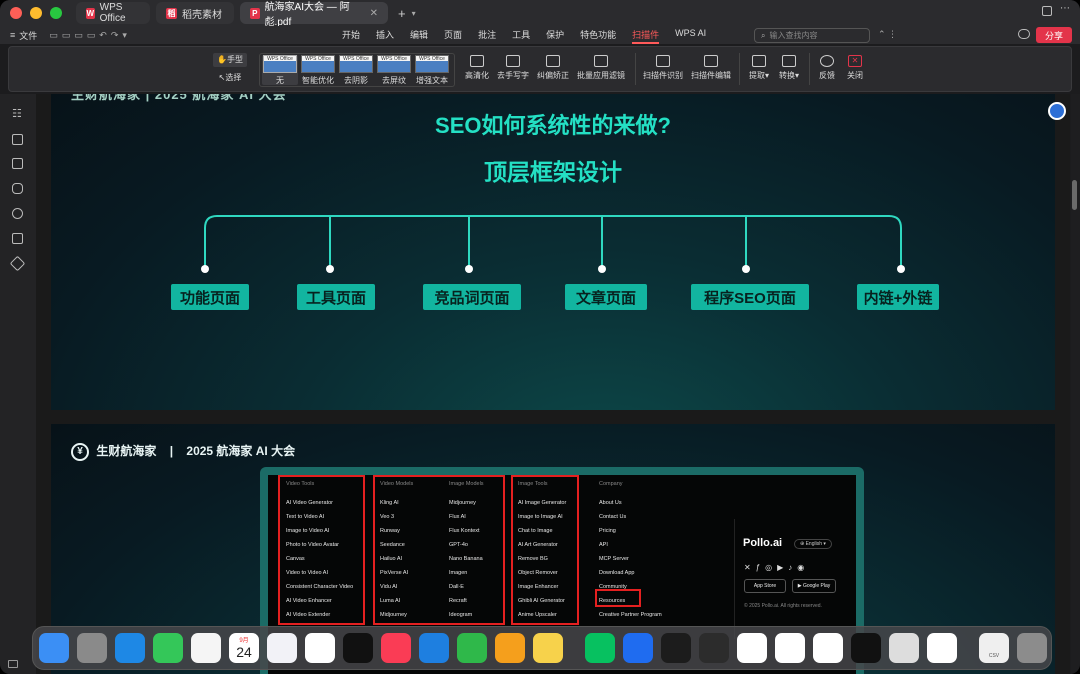 The height and width of the screenshot is (674, 1080). I want to click on menu-tools: 工具, so click(521, 36).